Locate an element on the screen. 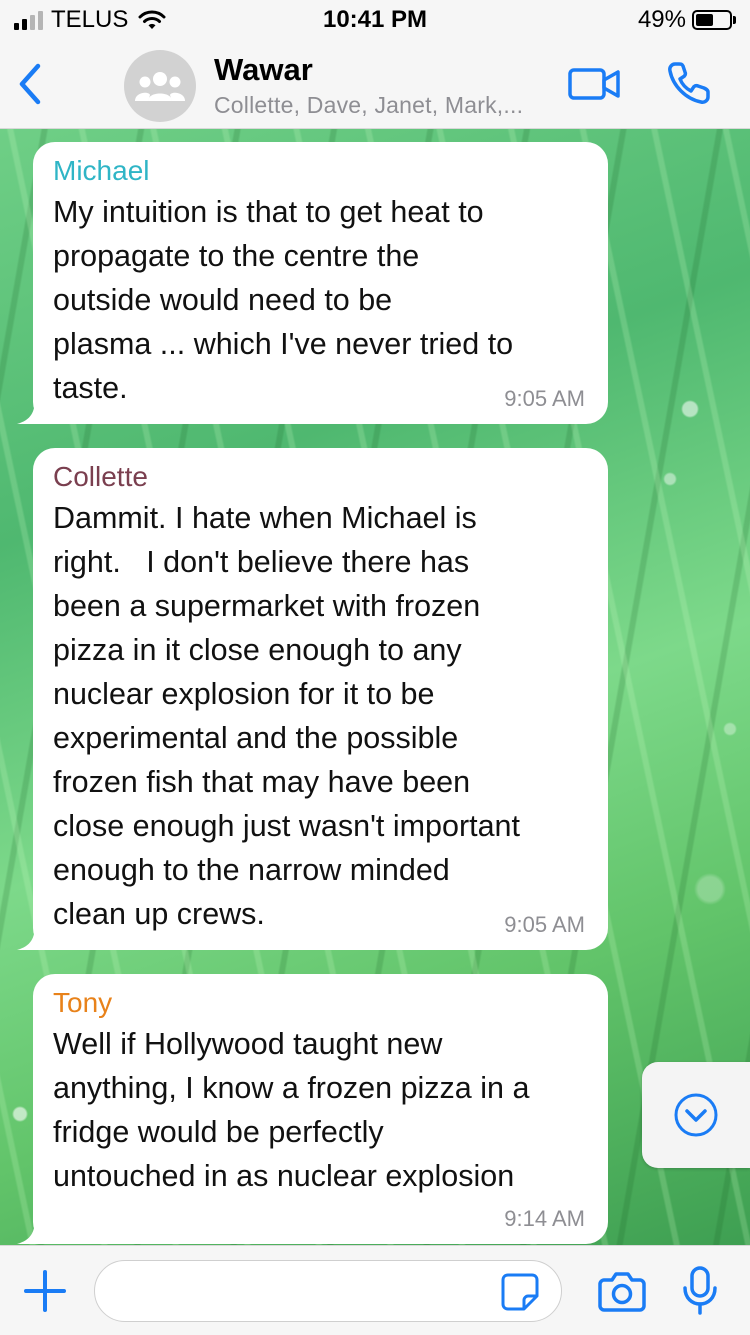 The image size is (750, 1335). message-line: frozen fish that may have been is located at coordinates (262, 782).